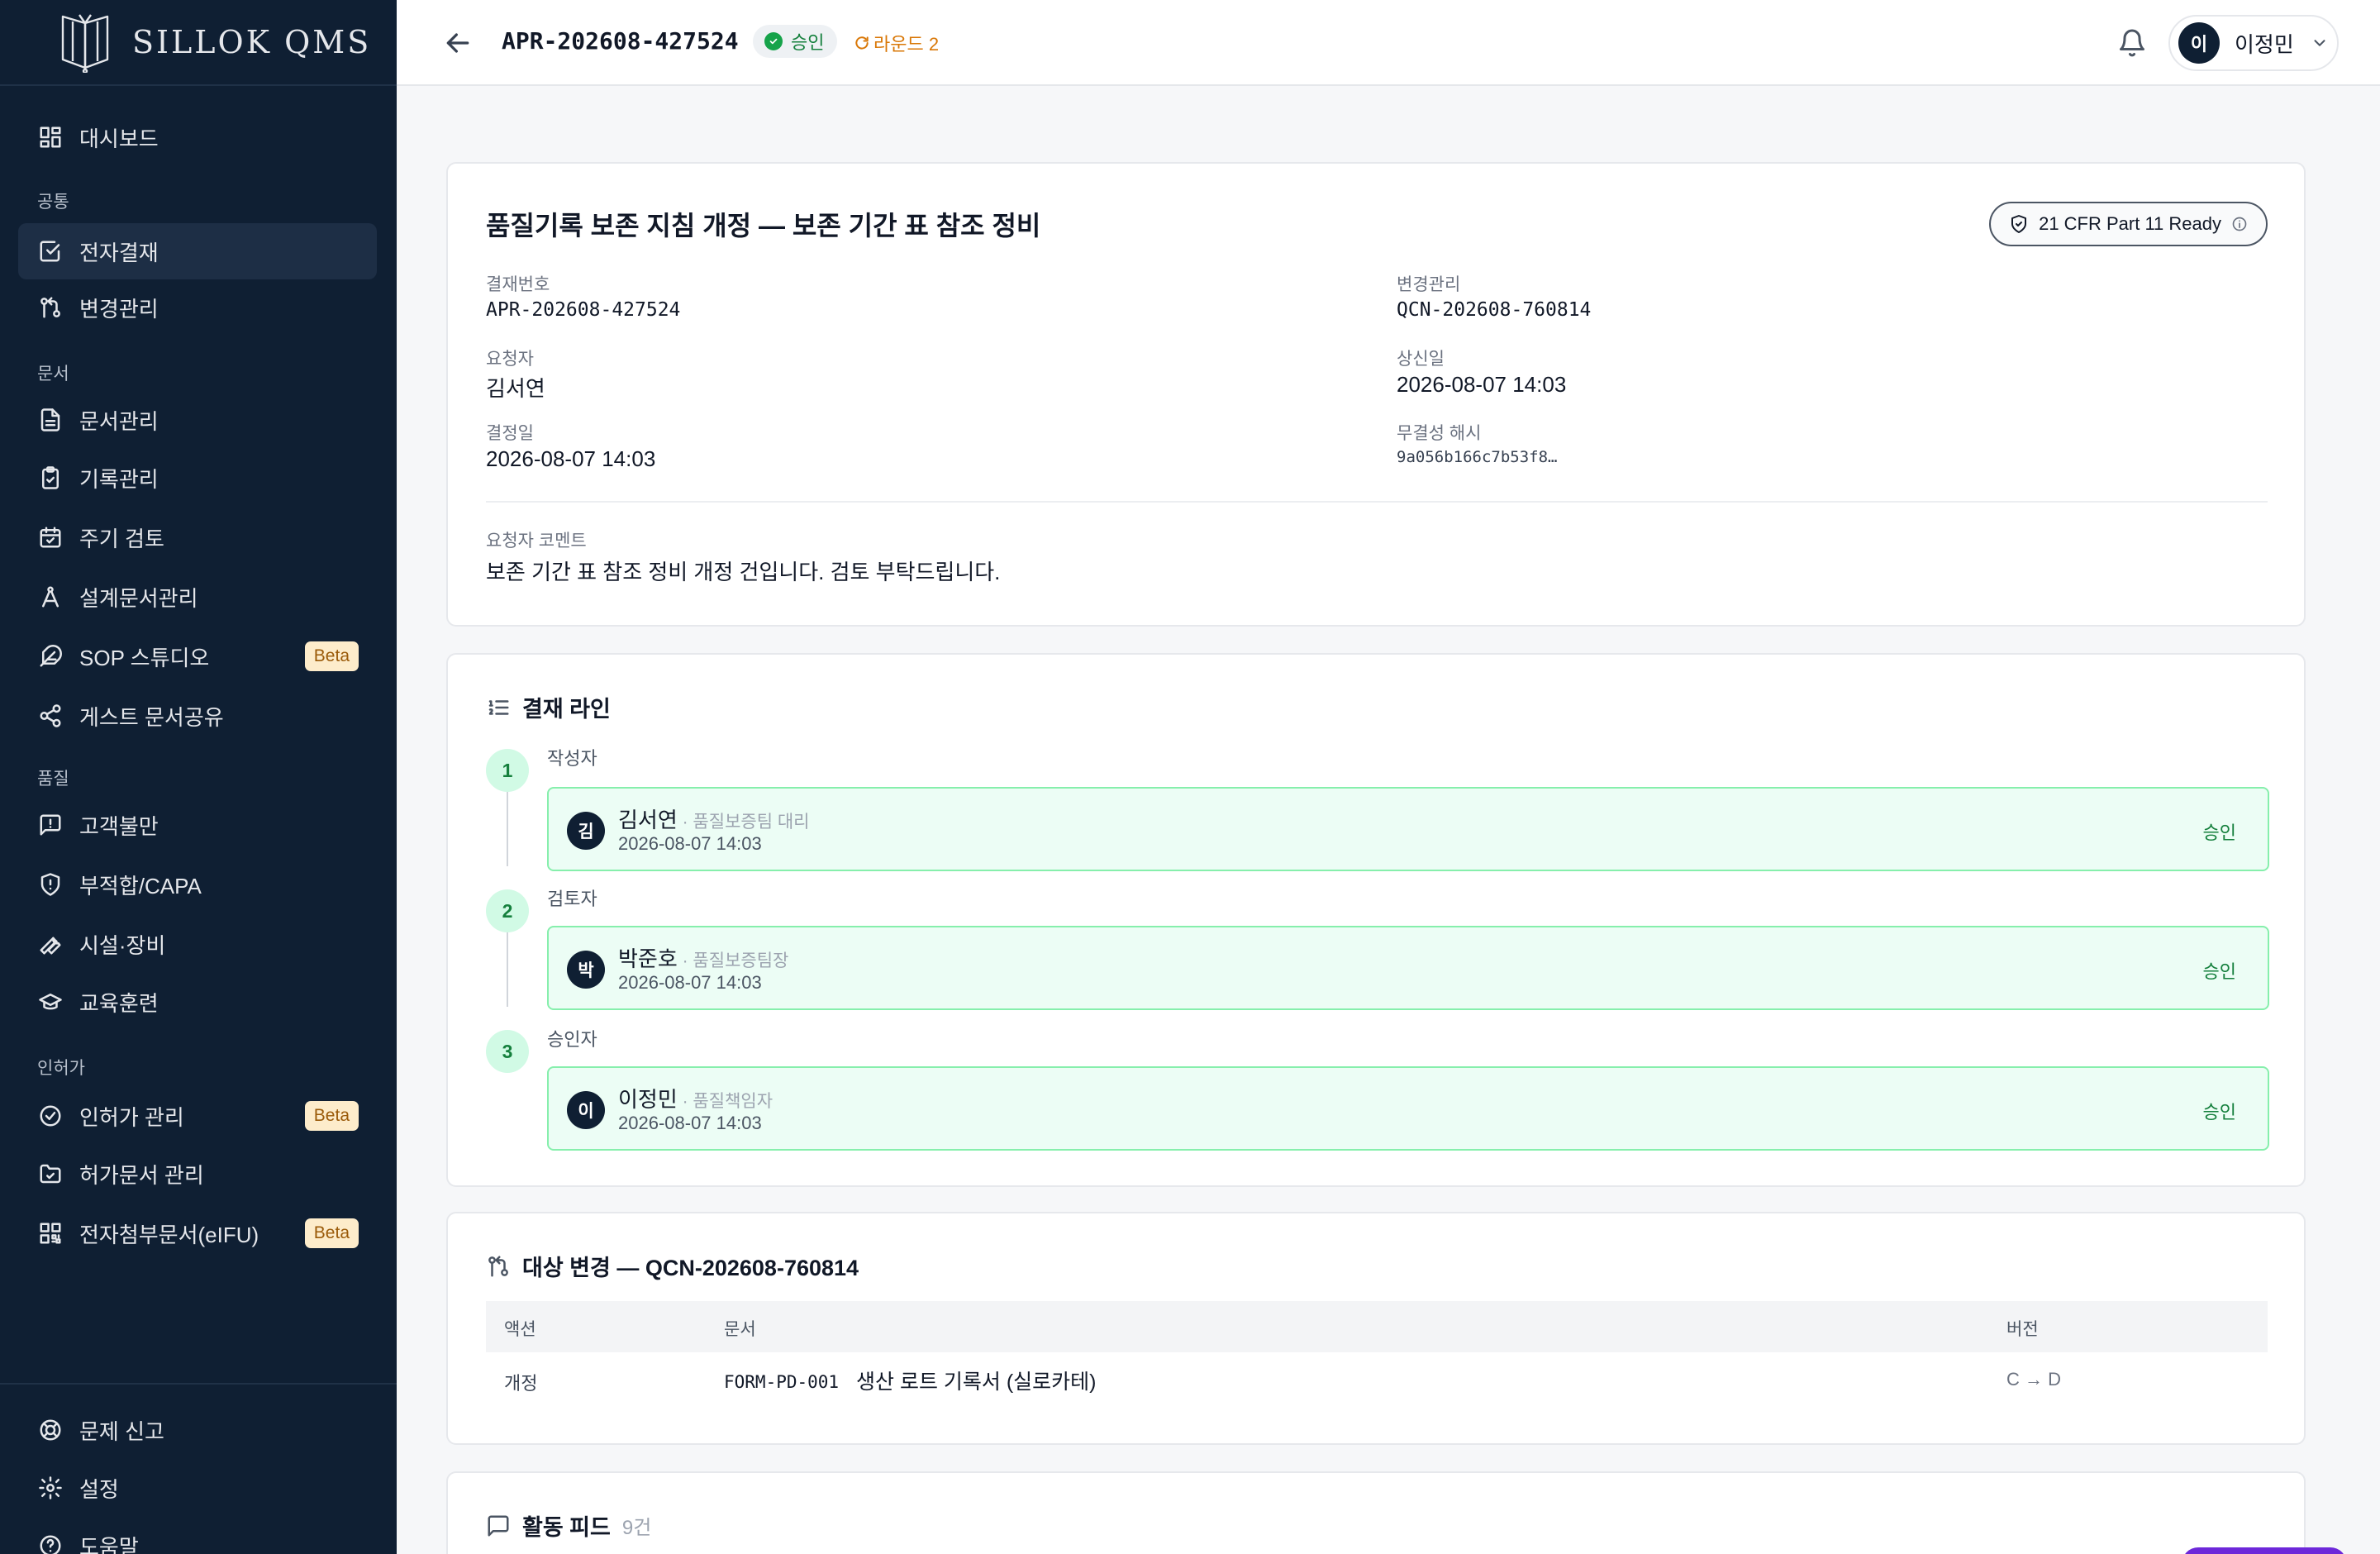 The width and height of the screenshot is (2380, 1554). Describe the element at coordinates (1377, 502) in the screenshot. I see `divider` at that location.